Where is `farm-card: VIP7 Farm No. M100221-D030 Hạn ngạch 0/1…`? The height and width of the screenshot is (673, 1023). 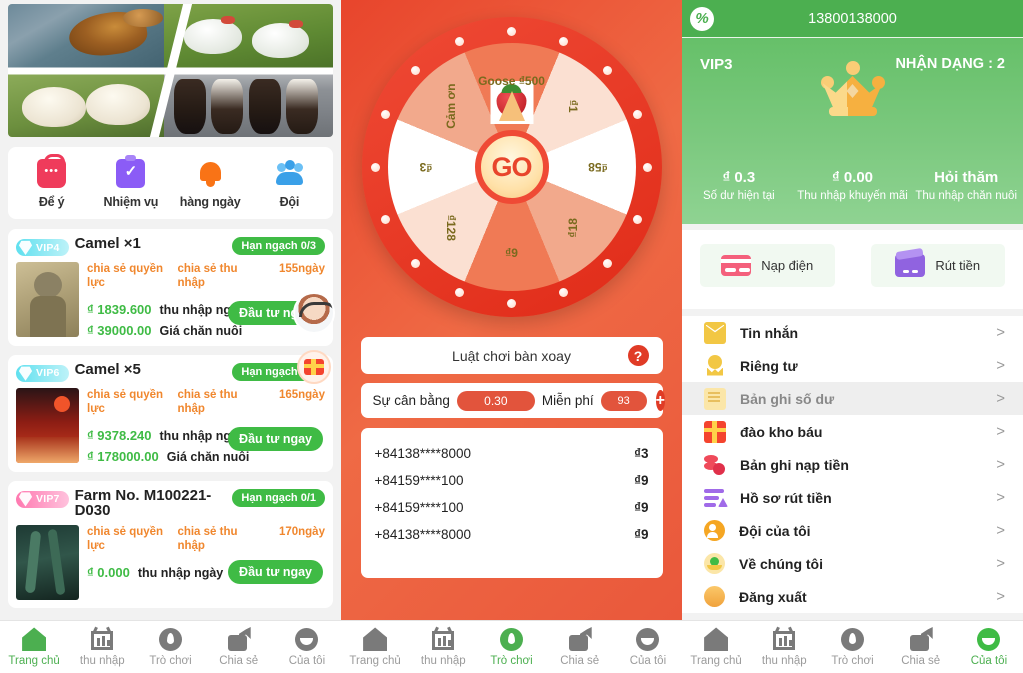
farm-card: VIP7 Farm No. M100221-D030 Hạn ngạch 0/1… is located at coordinates (170, 544).